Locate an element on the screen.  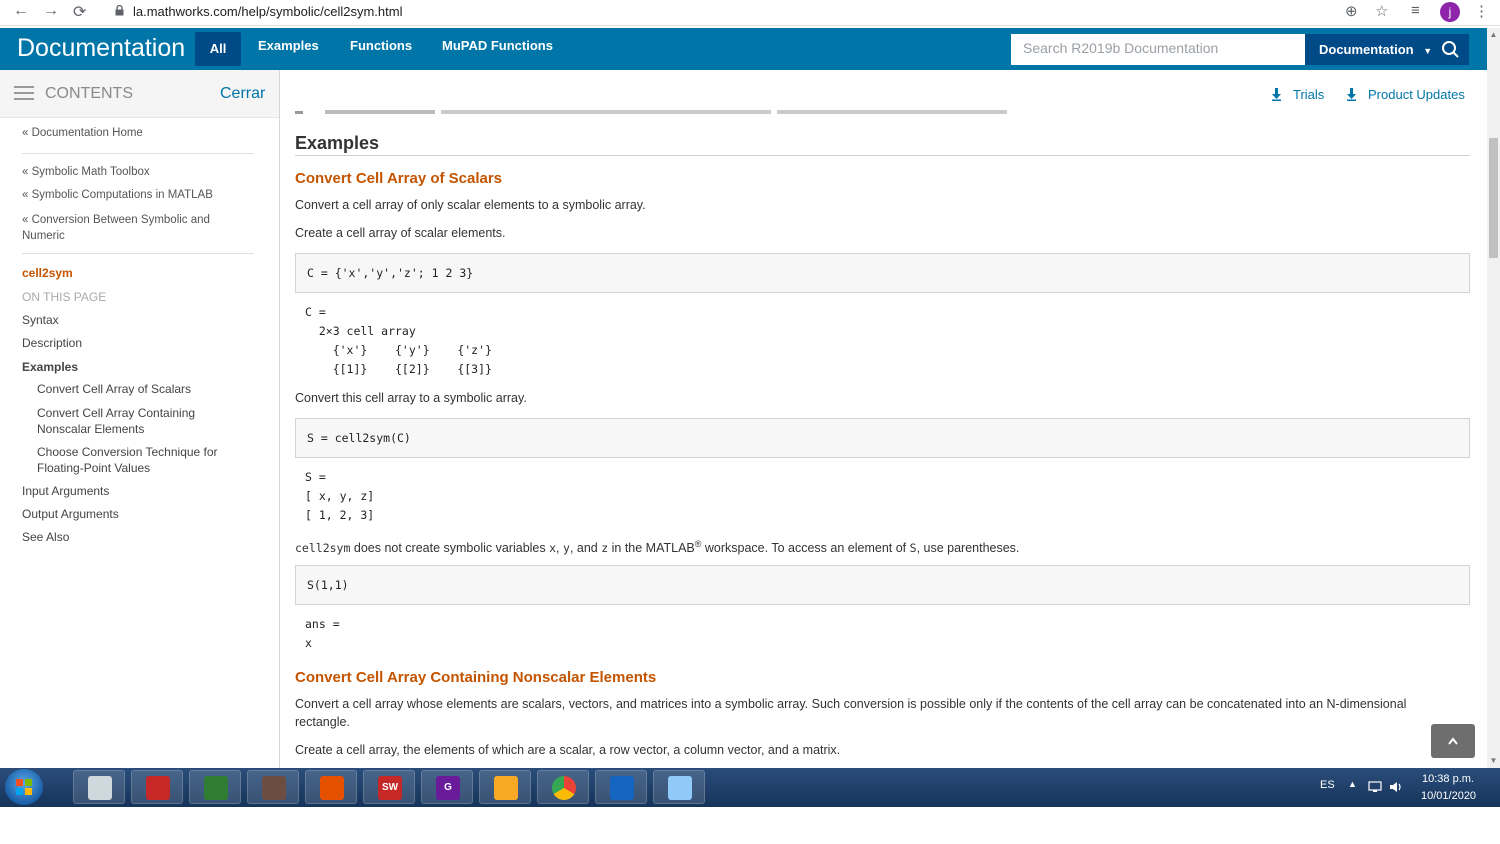
taskbar-app-file-explorer is located at coordinates (505, 787).